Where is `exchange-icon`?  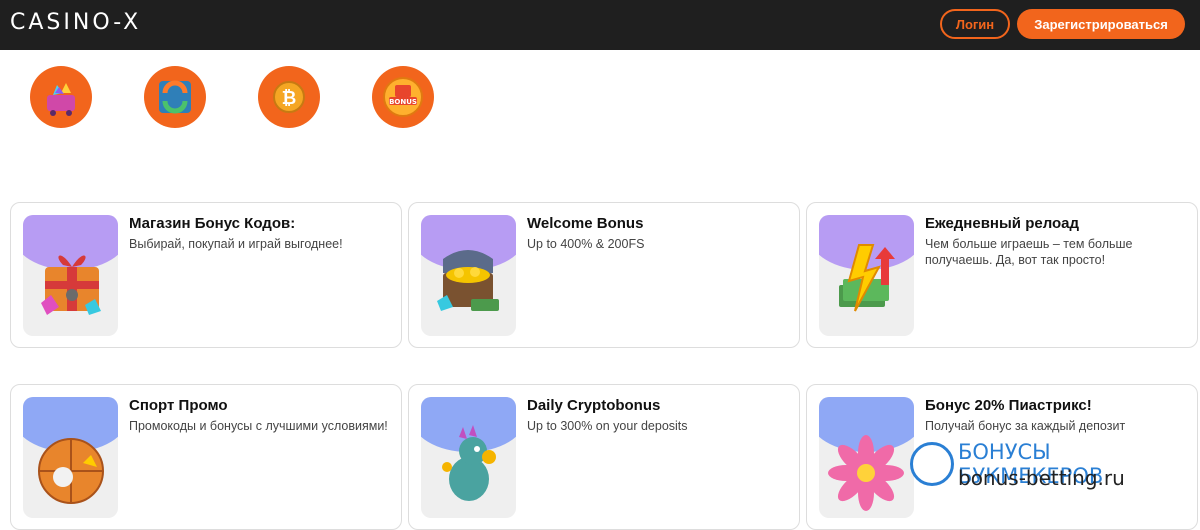
exchange-icon is located at coordinates (175, 97).